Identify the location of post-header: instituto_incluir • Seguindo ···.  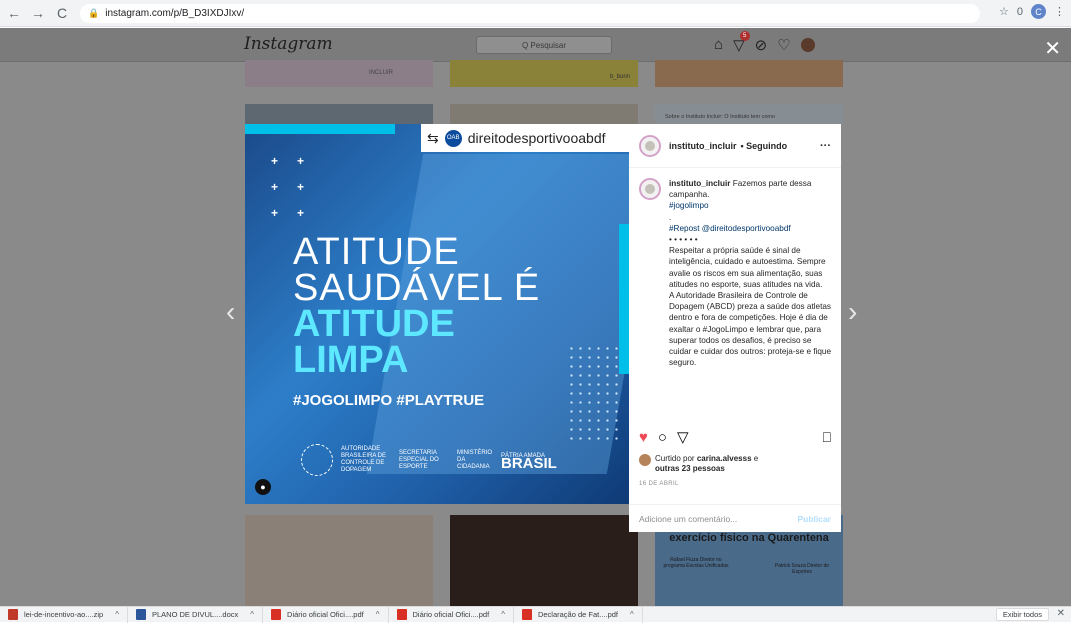
(735, 146).